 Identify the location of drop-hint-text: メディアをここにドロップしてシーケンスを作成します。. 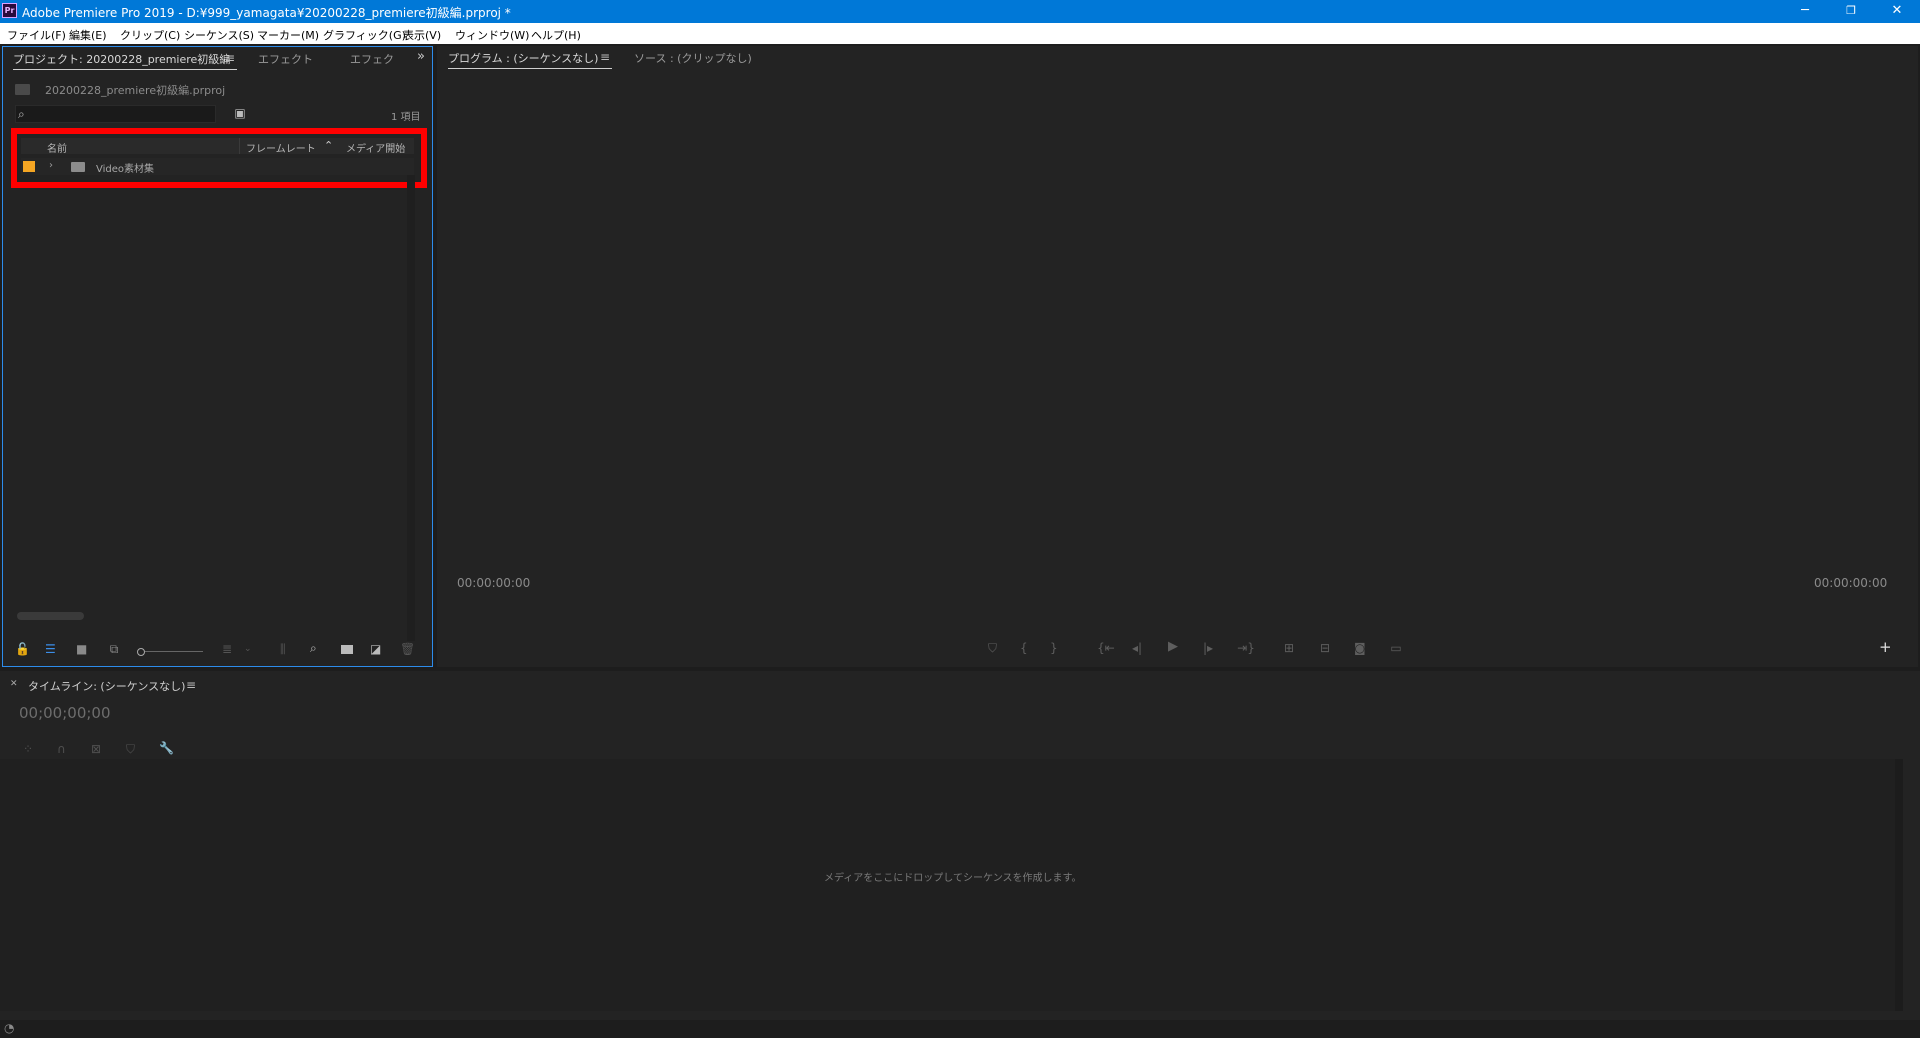
(953, 878).